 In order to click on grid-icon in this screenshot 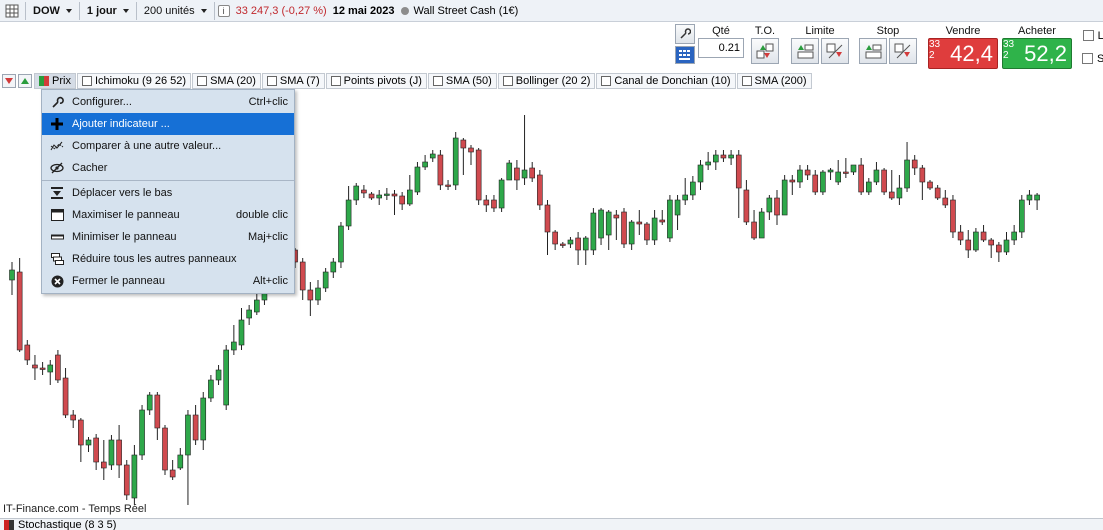, I will do `click(12, 11)`.